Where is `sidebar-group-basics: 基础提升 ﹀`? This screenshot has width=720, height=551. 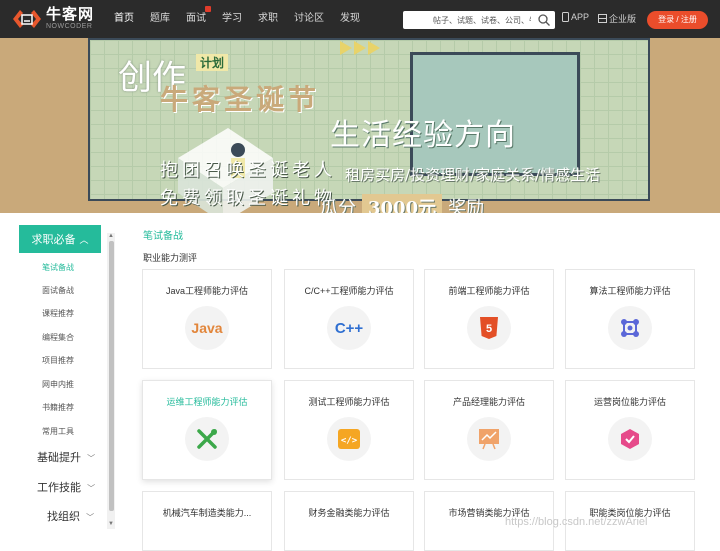 sidebar-group-basics: 基础提升 ﹀ is located at coordinates (66, 457).